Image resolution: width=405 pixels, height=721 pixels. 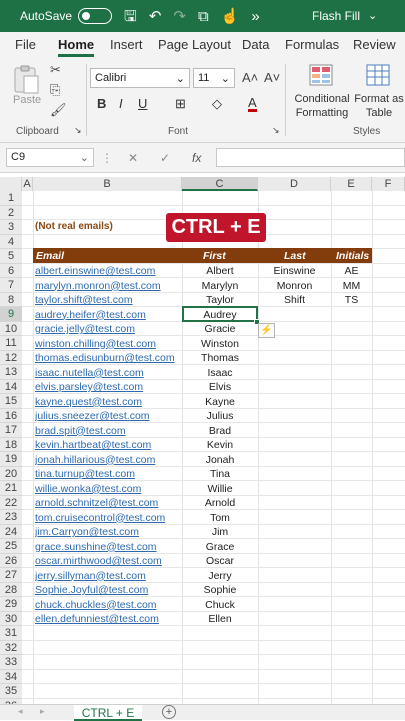 What do you see at coordinates (220, 300) in the screenshot?
I see `first-name-cell: Taylor` at bounding box center [220, 300].